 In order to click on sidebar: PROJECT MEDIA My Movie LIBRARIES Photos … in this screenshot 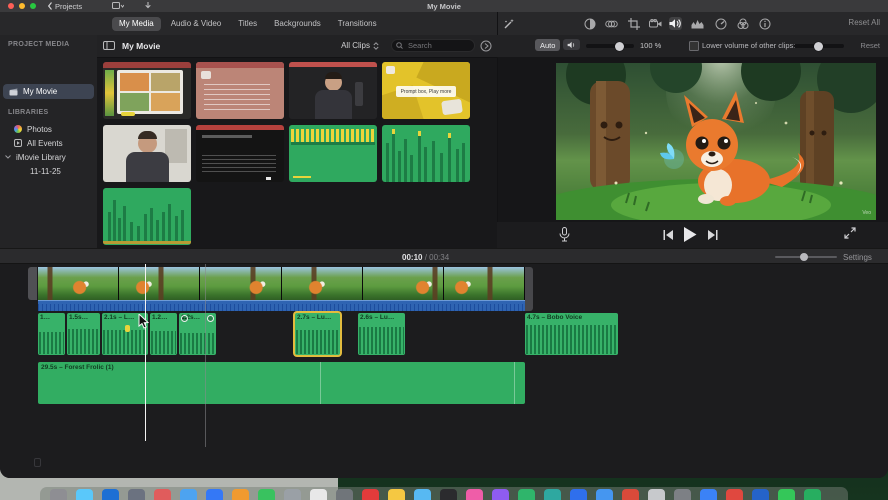, I will do `click(49, 141)`.